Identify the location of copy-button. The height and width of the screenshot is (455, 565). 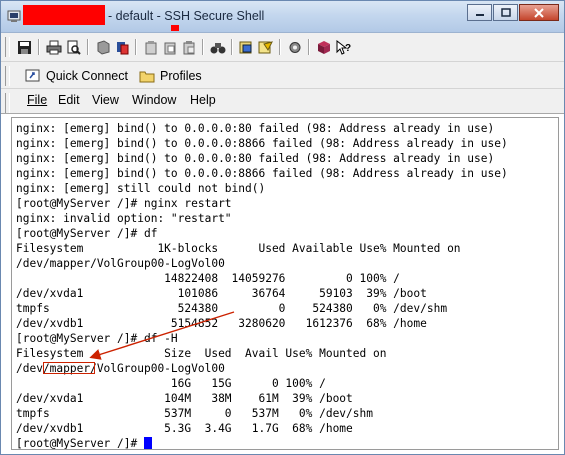
(103, 47).